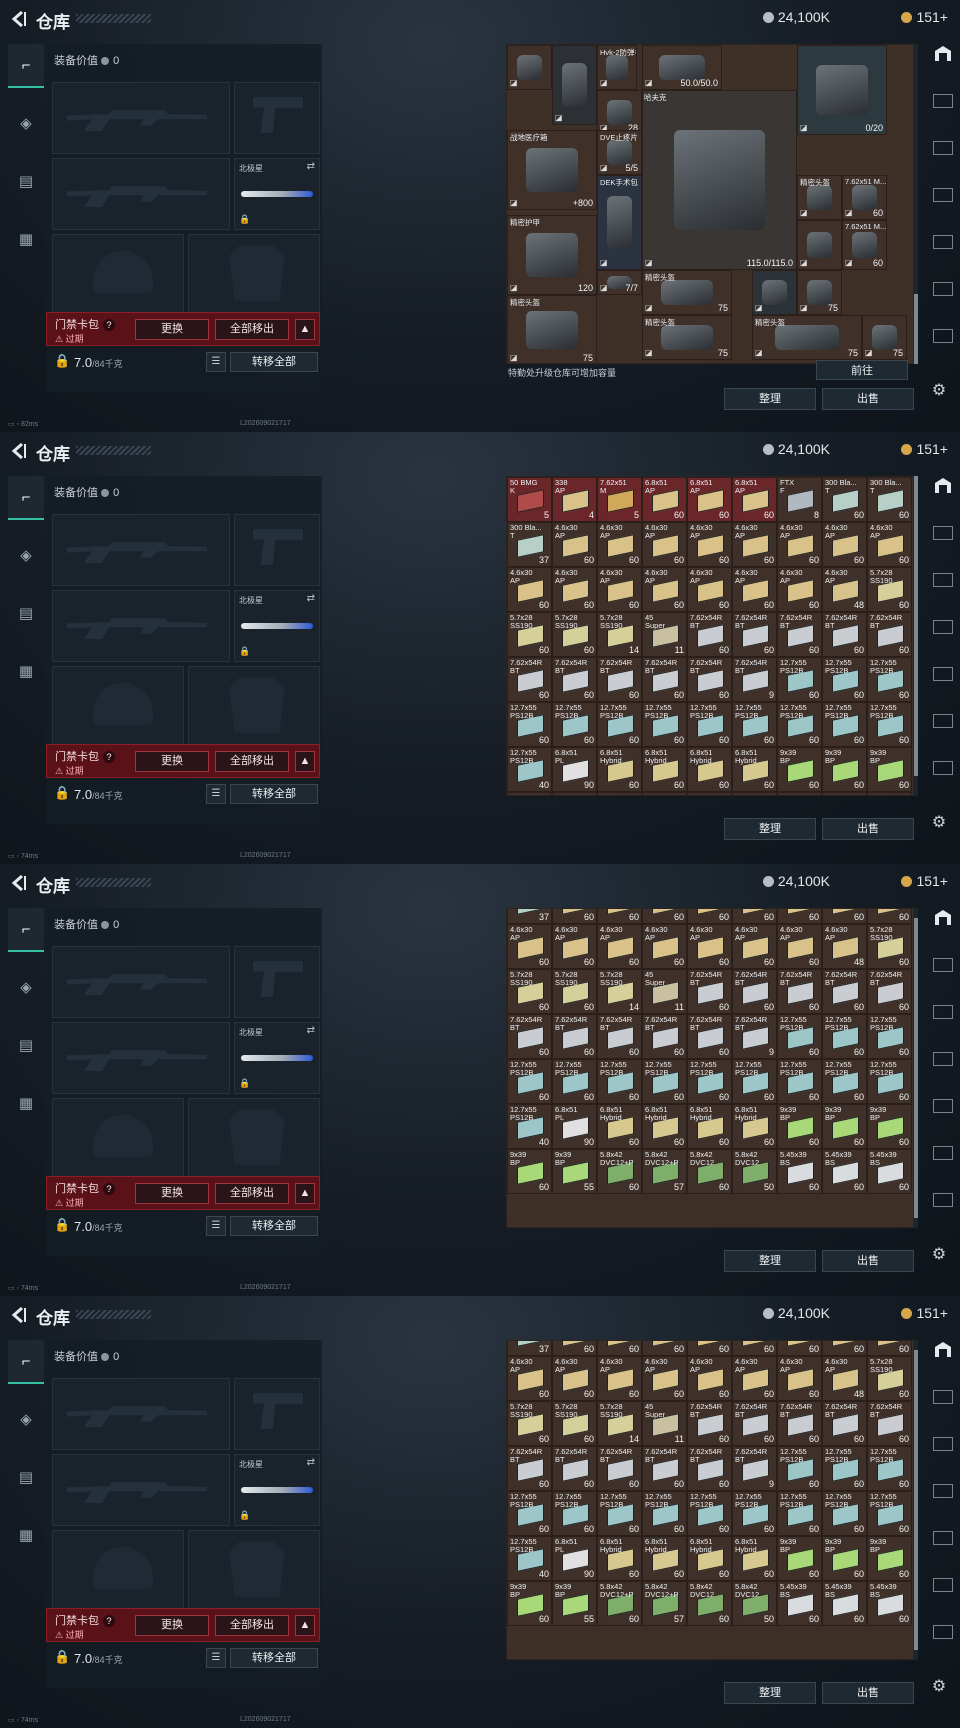 The image size is (960, 1728). What do you see at coordinates (916, 204) in the screenshot?
I see `inventory-scrollbar` at bounding box center [916, 204].